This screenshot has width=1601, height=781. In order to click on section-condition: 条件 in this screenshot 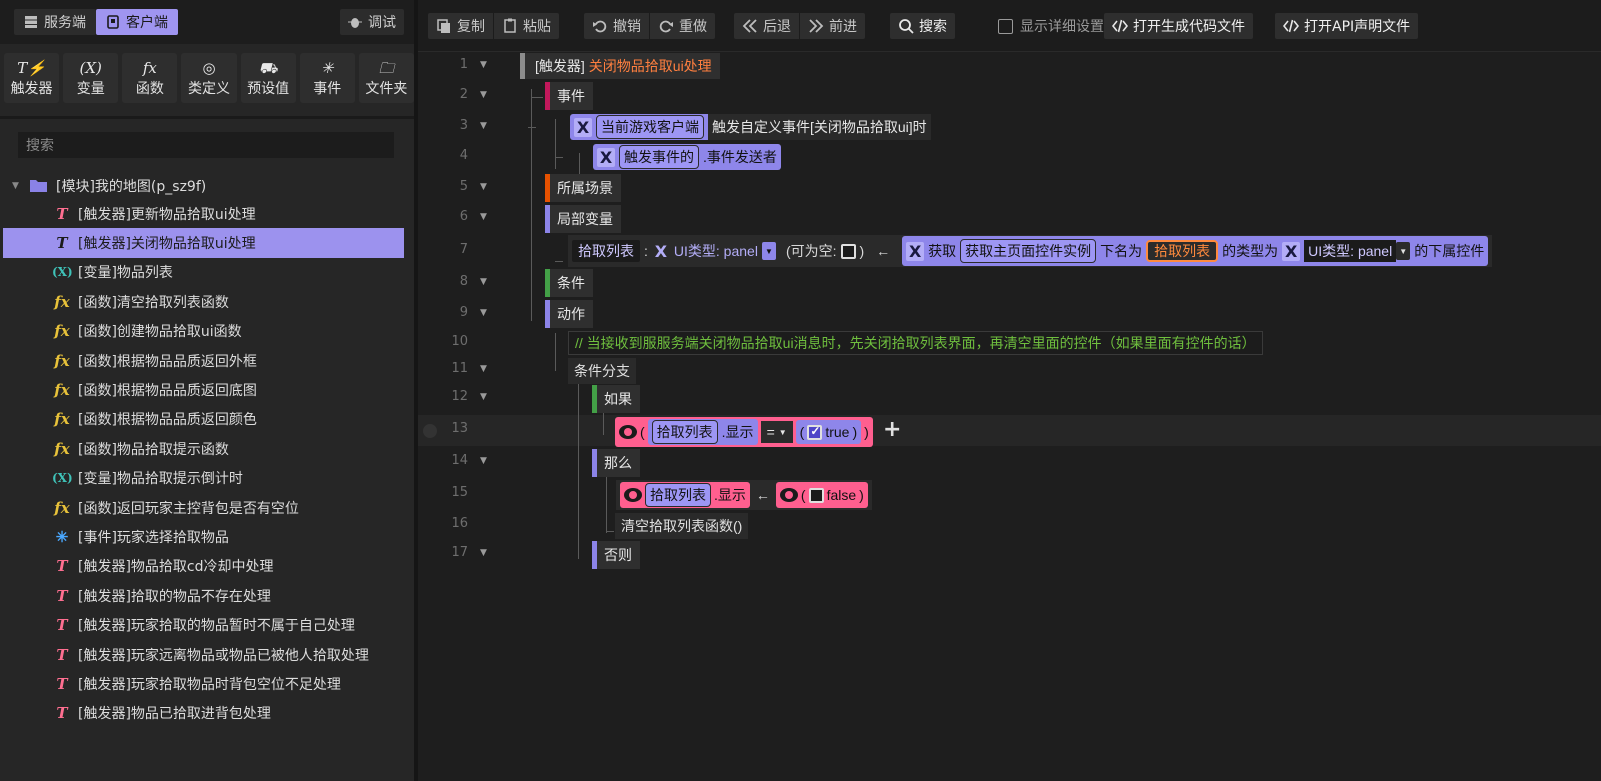, I will do `click(569, 283)`.